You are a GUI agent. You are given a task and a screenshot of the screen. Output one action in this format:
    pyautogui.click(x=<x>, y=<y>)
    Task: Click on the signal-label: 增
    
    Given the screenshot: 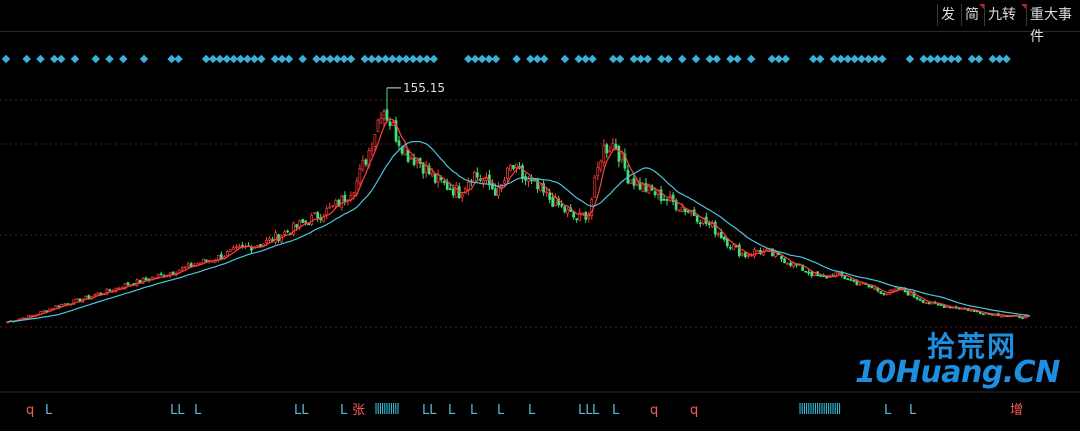 What is the action you would take?
    pyautogui.click(x=1016, y=410)
    